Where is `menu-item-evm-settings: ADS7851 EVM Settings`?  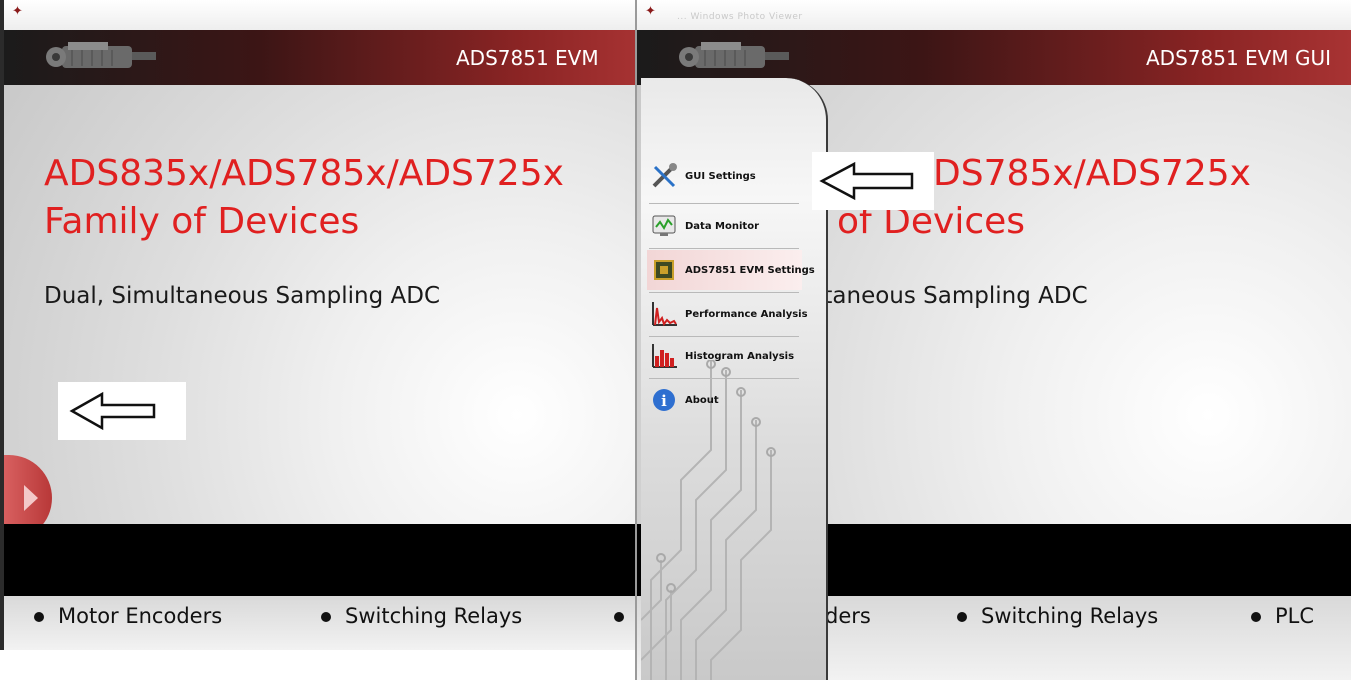
menu-item-evm-settings: ADS7851 EVM Settings is located at coordinates (731, 270).